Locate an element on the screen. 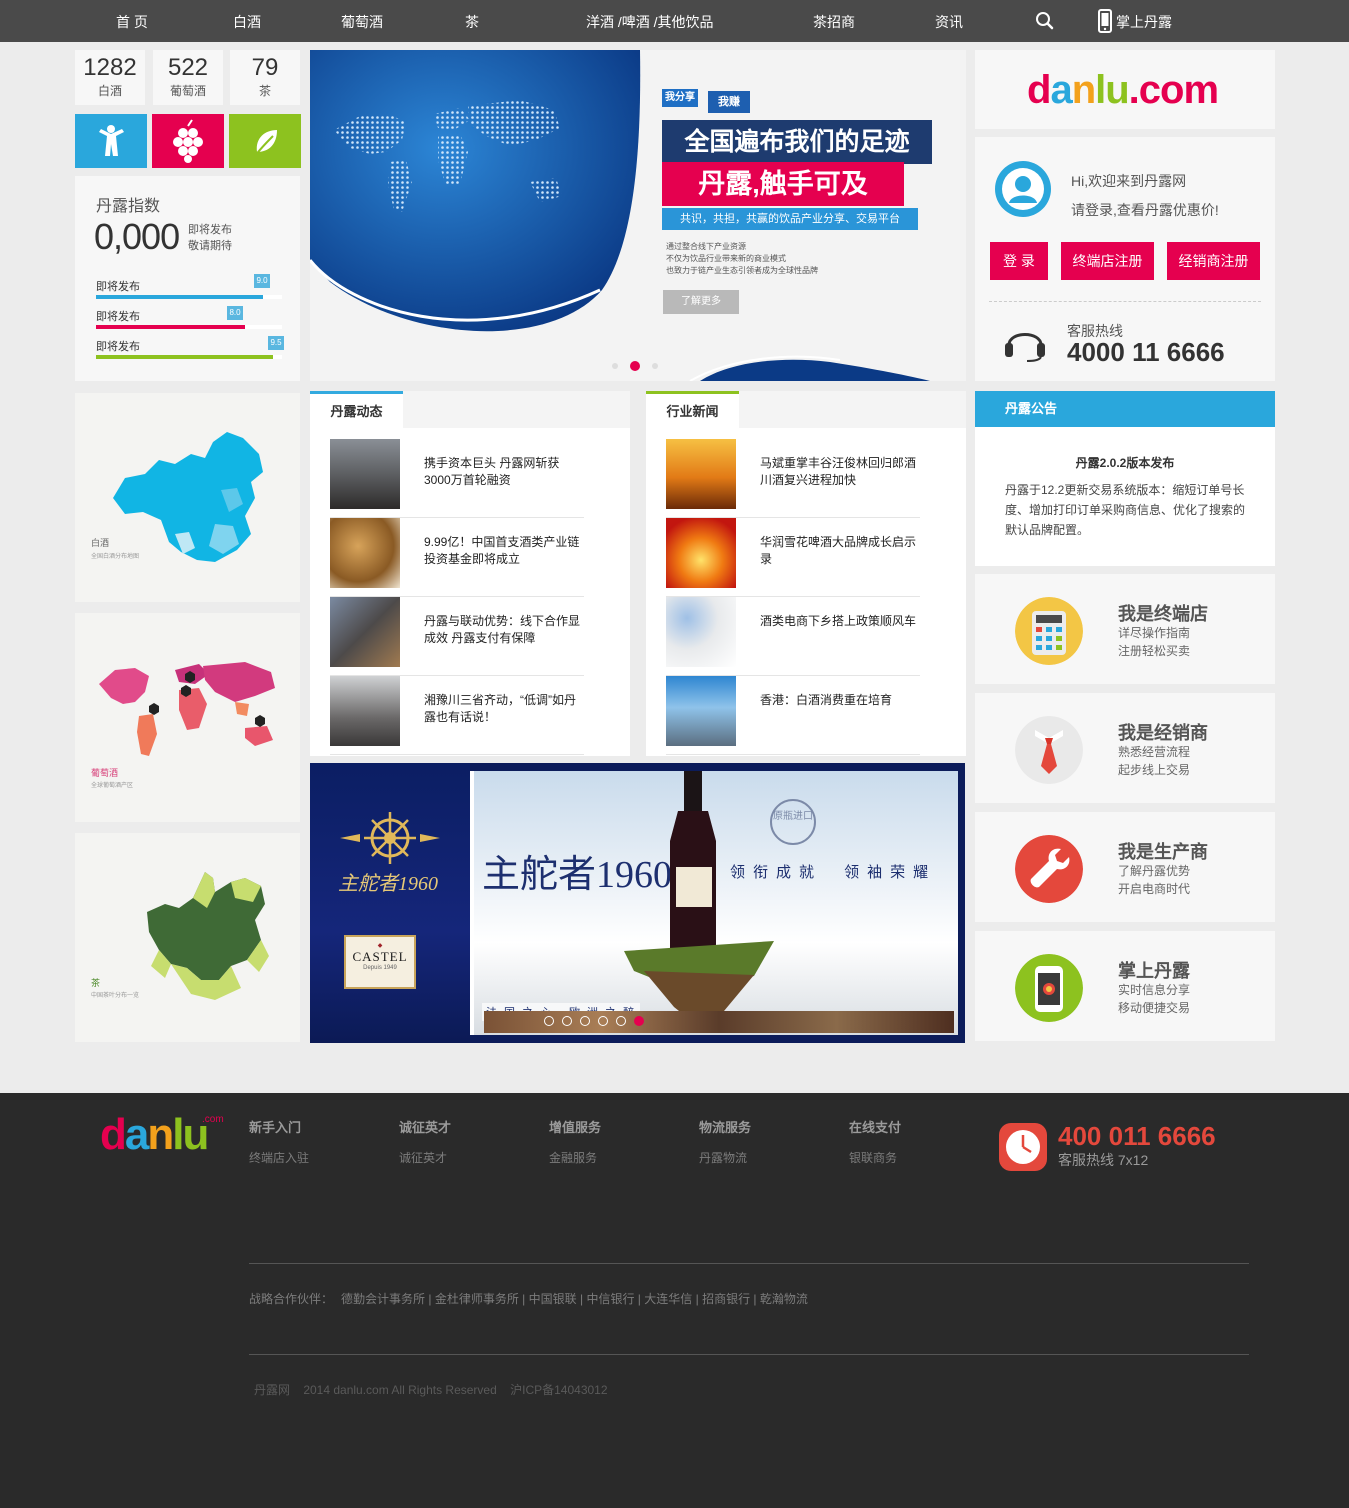  tile-baijiu is located at coordinates (111, 141).